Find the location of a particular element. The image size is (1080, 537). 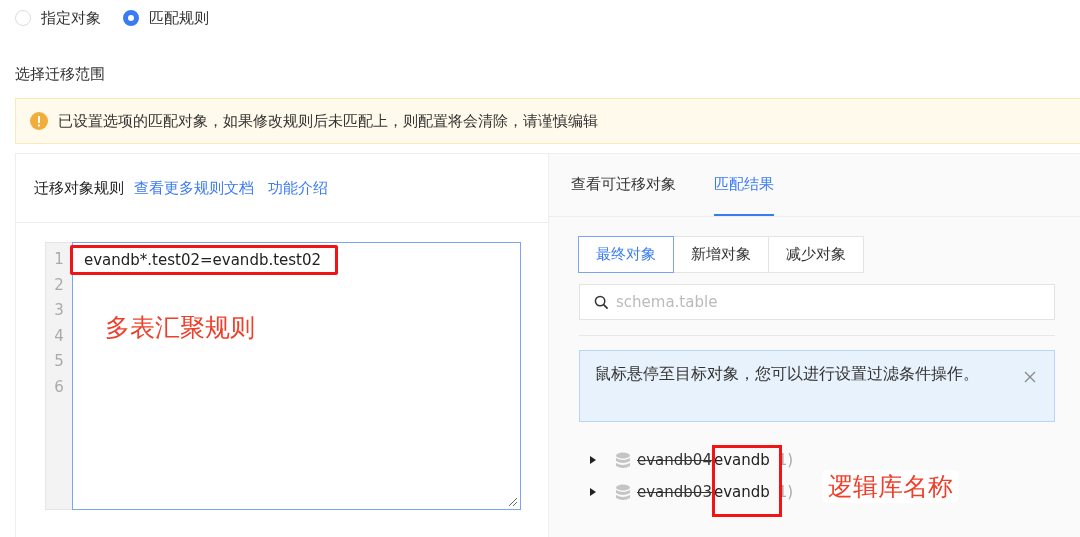

doc-link: 查看更多规则文档 is located at coordinates (194, 188).